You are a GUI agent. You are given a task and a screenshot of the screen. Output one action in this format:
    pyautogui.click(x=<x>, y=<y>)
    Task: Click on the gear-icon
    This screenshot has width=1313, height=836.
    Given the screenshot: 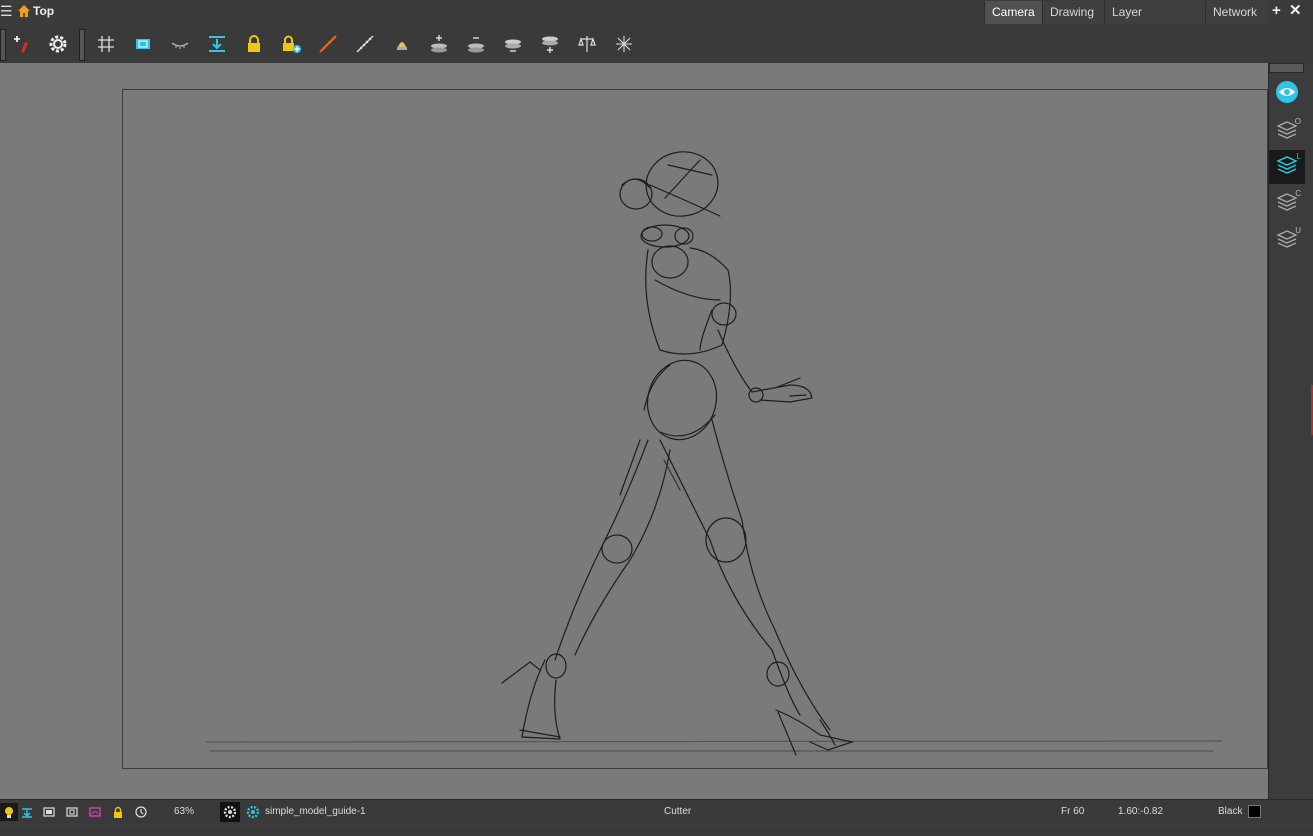 What is the action you would take?
    pyautogui.click(x=58, y=44)
    